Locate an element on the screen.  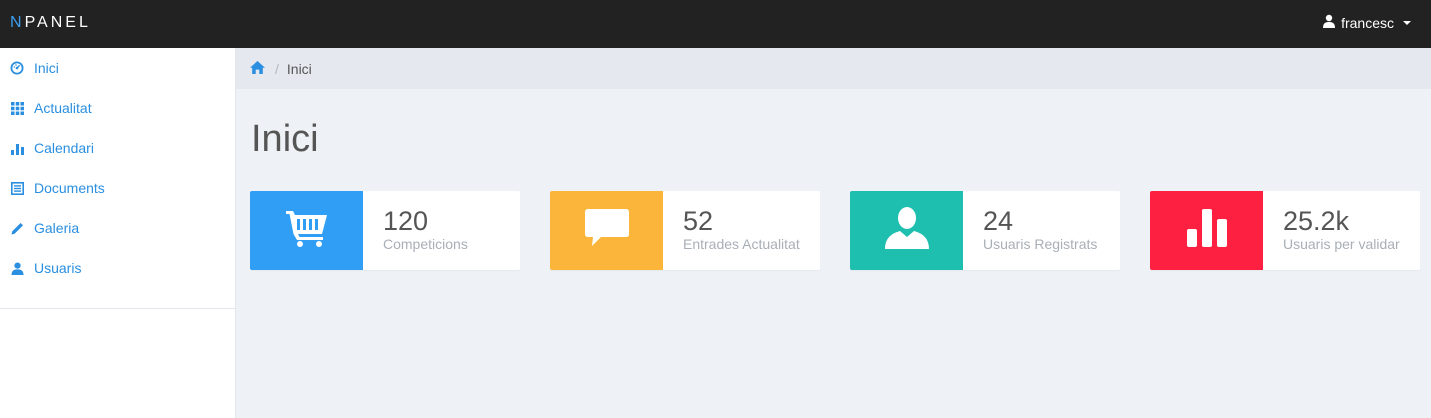
stat-label: Usuaris per validar is located at coordinates (1341, 244).